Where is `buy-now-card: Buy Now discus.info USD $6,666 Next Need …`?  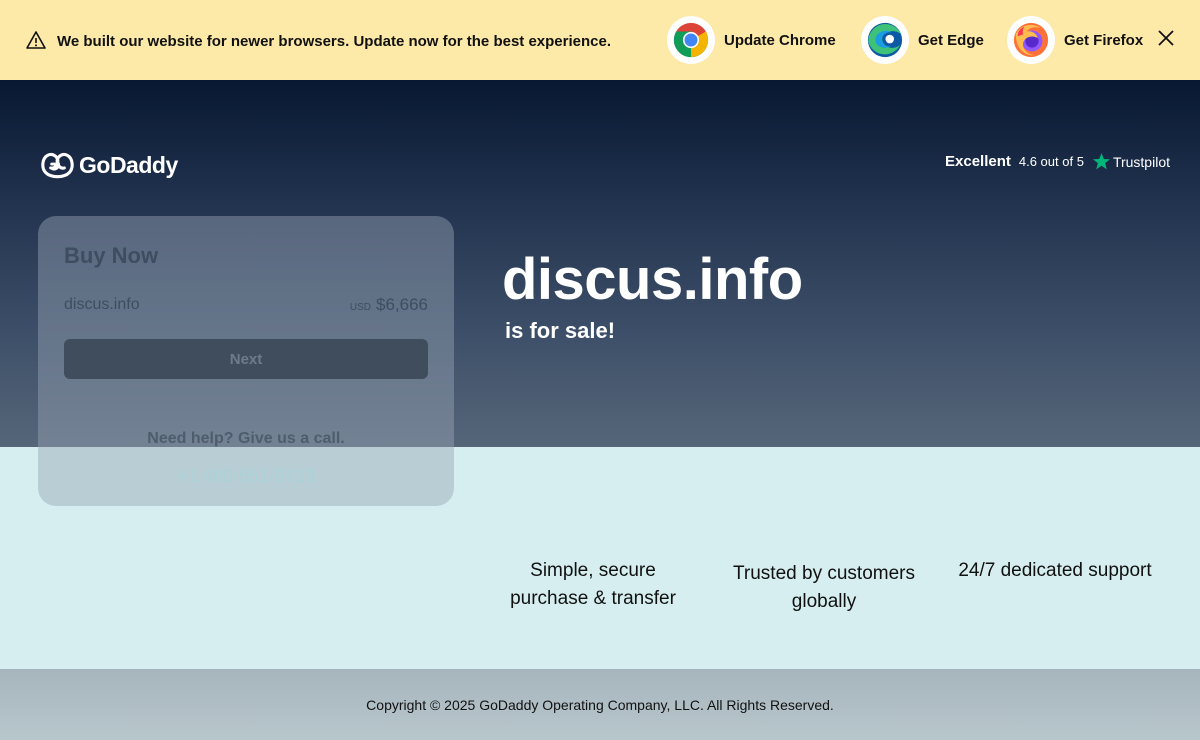
buy-now-card: Buy Now discus.info USD $6,666 Next Need … is located at coordinates (246, 361).